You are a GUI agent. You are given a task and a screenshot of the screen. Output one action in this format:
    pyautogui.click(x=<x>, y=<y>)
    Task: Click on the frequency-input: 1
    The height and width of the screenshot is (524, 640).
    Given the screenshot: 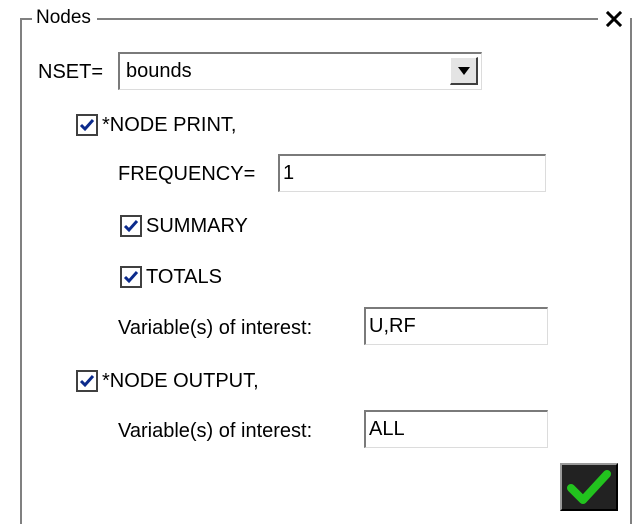 What is the action you would take?
    pyautogui.click(x=412, y=173)
    